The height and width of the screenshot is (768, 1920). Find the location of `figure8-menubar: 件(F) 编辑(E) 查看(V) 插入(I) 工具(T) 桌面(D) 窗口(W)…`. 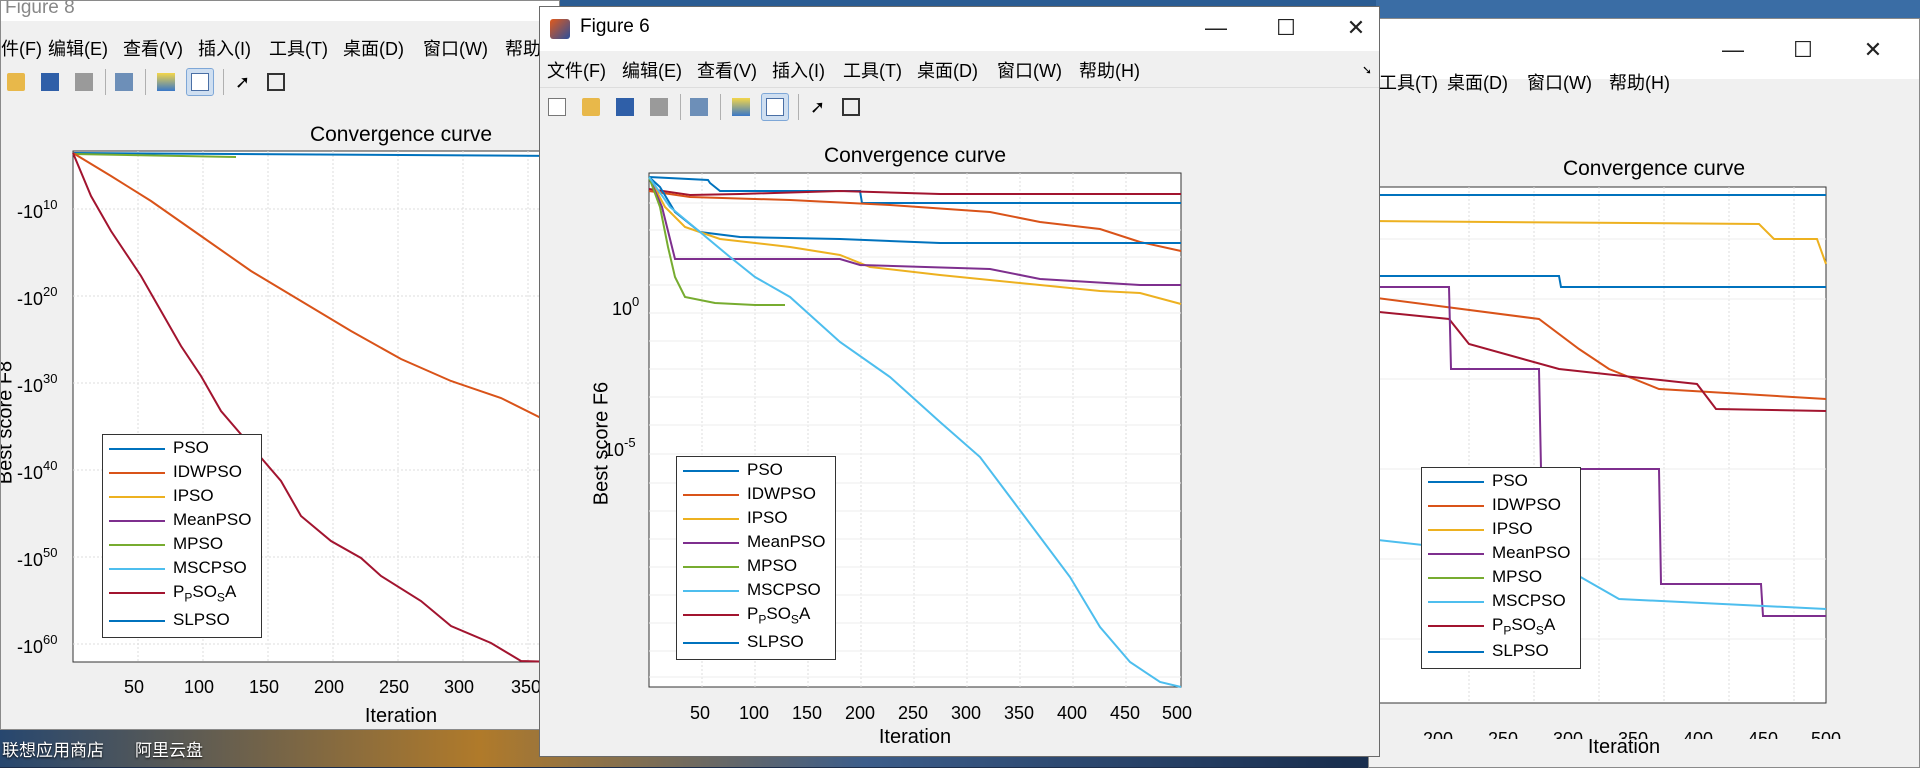

figure8-menubar: 件(F) 编辑(E) 查看(V) 插入(I) 工具(T) 桌面(D) 窗口(W)… is located at coordinates (280, 50).